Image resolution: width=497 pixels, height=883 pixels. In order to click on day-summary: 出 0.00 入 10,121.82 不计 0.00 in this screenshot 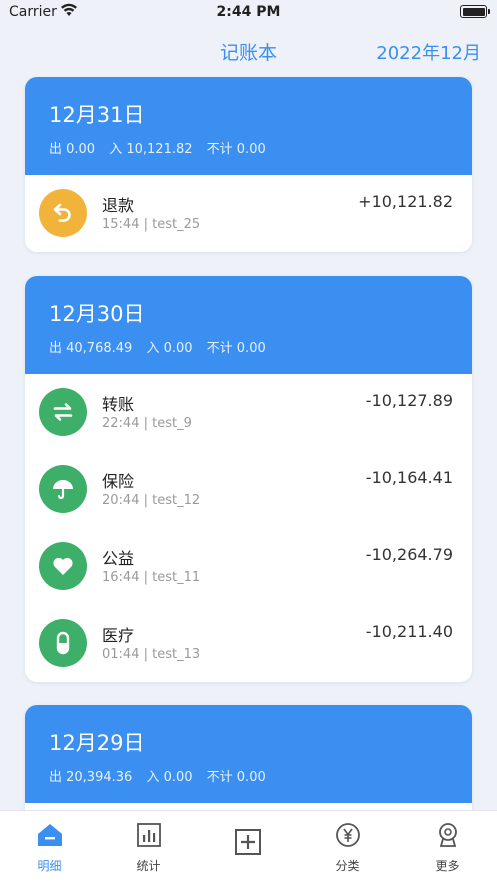, I will do `click(162, 147)`.